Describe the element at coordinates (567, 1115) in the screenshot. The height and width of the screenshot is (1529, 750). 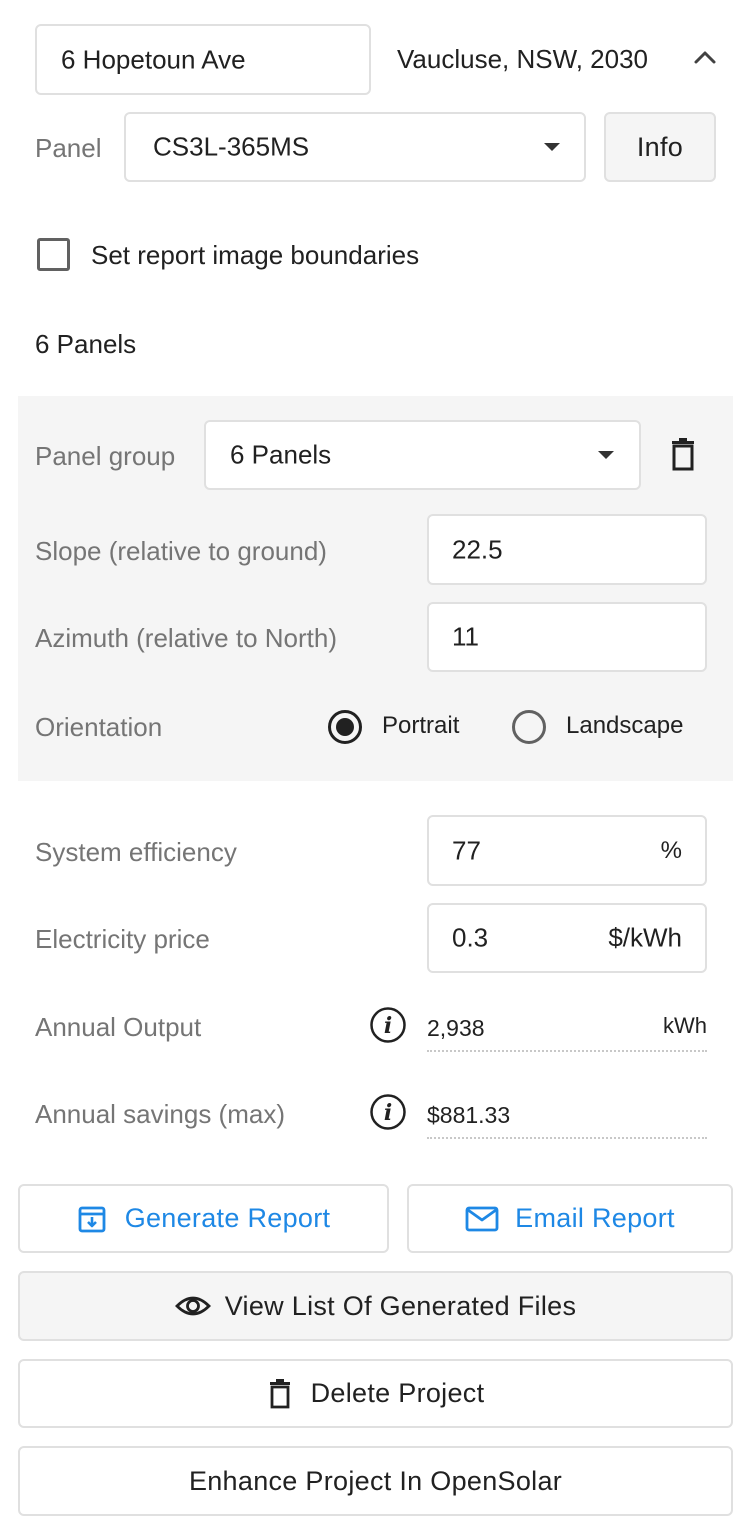
I see `annual-savings-field: $881.33` at that location.